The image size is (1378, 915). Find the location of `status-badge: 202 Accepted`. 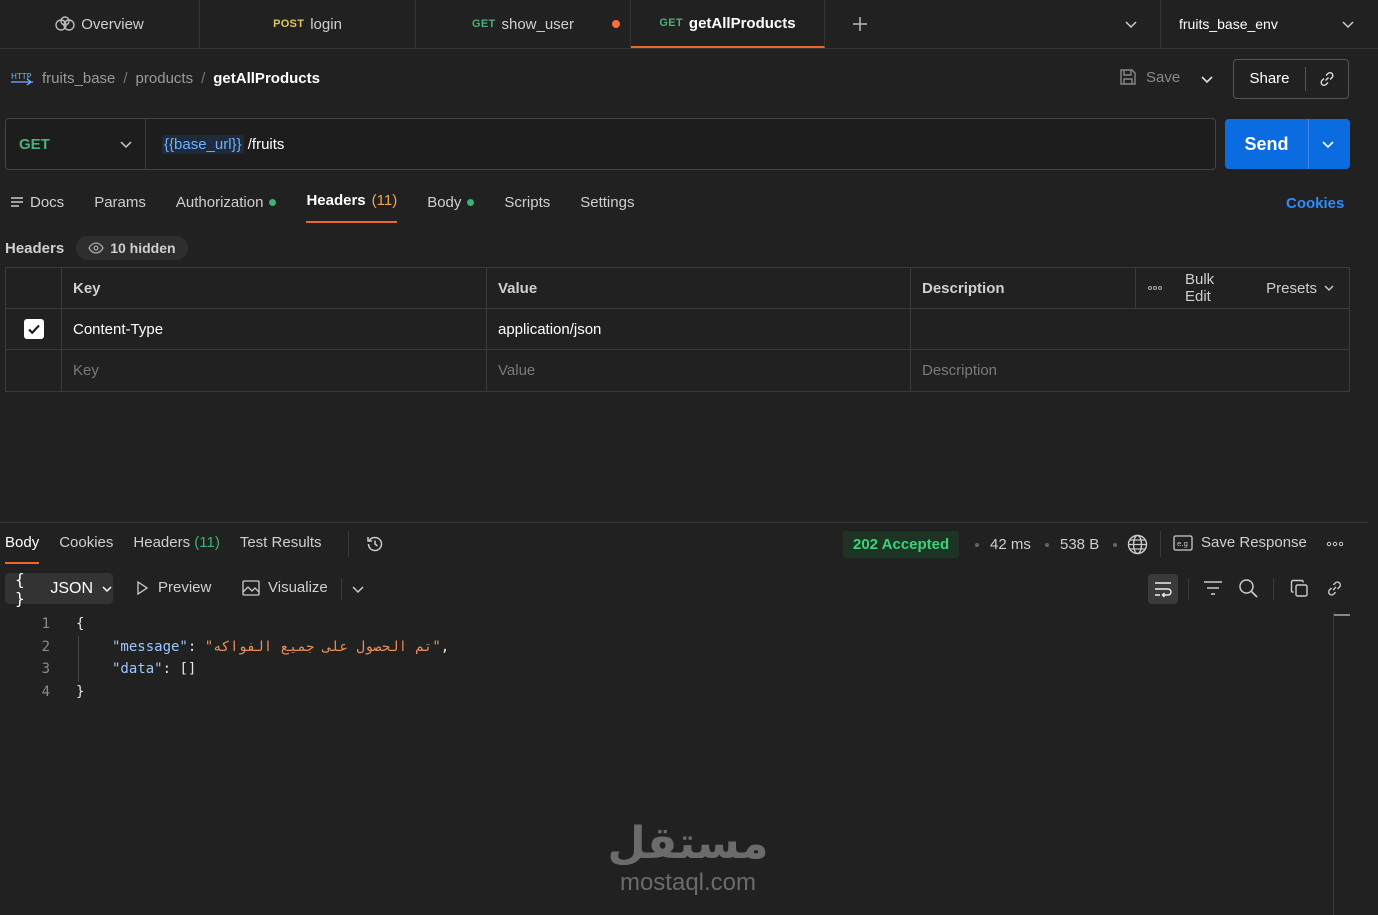

status-badge: 202 Accepted is located at coordinates (901, 544).